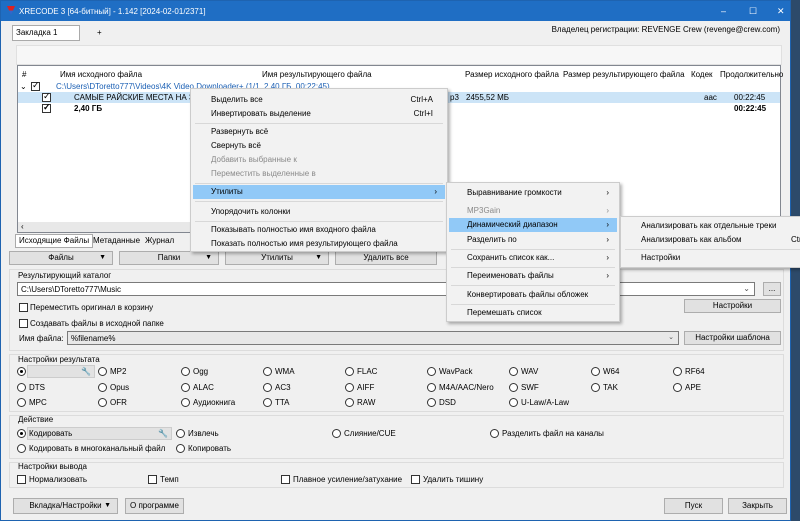 This screenshot has width=800, height=521. What do you see at coordinates (723, 11) in the screenshot?
I see `minimize-button: –` at bounding box center [723, 11].